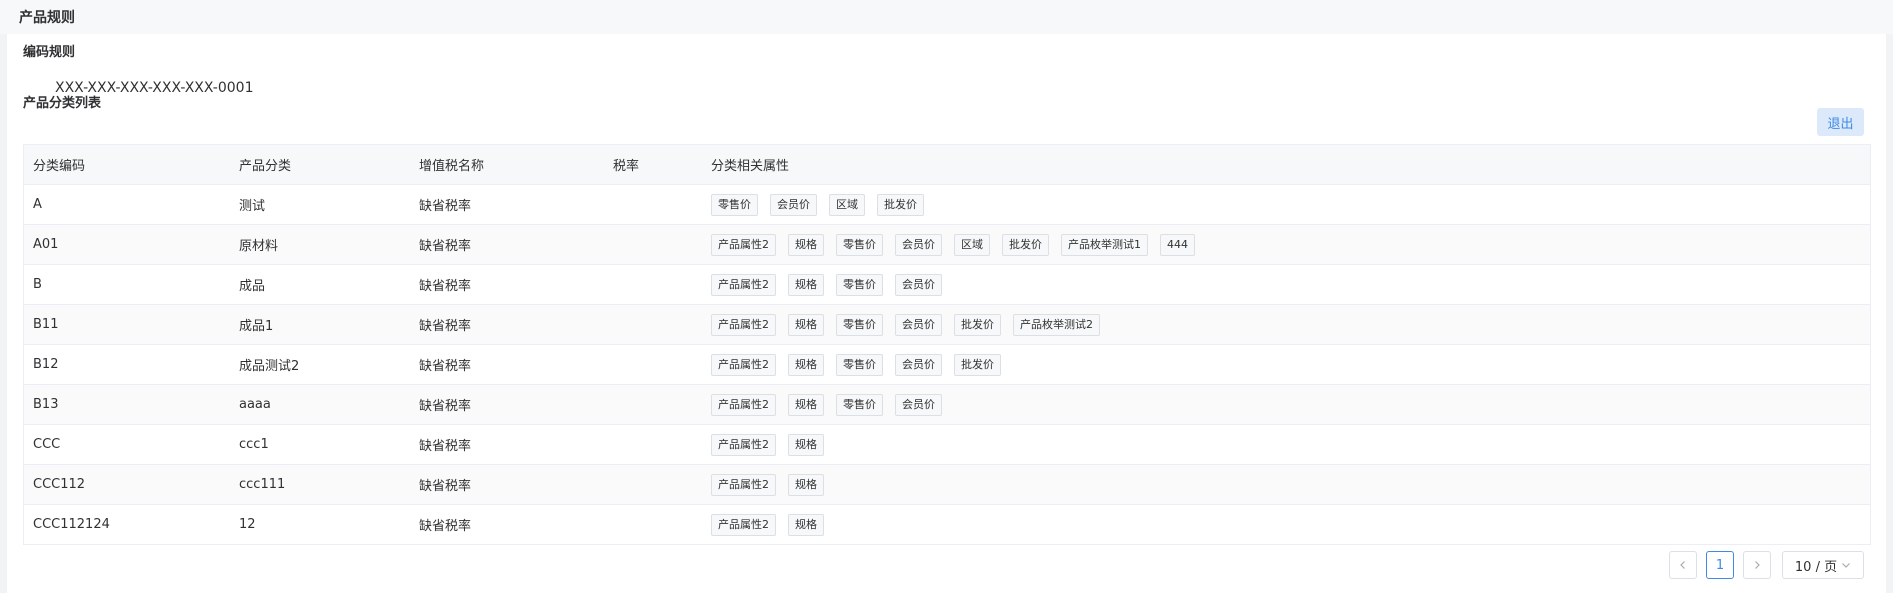  I want to click on page-header: 产品规则, so click(946, 17).